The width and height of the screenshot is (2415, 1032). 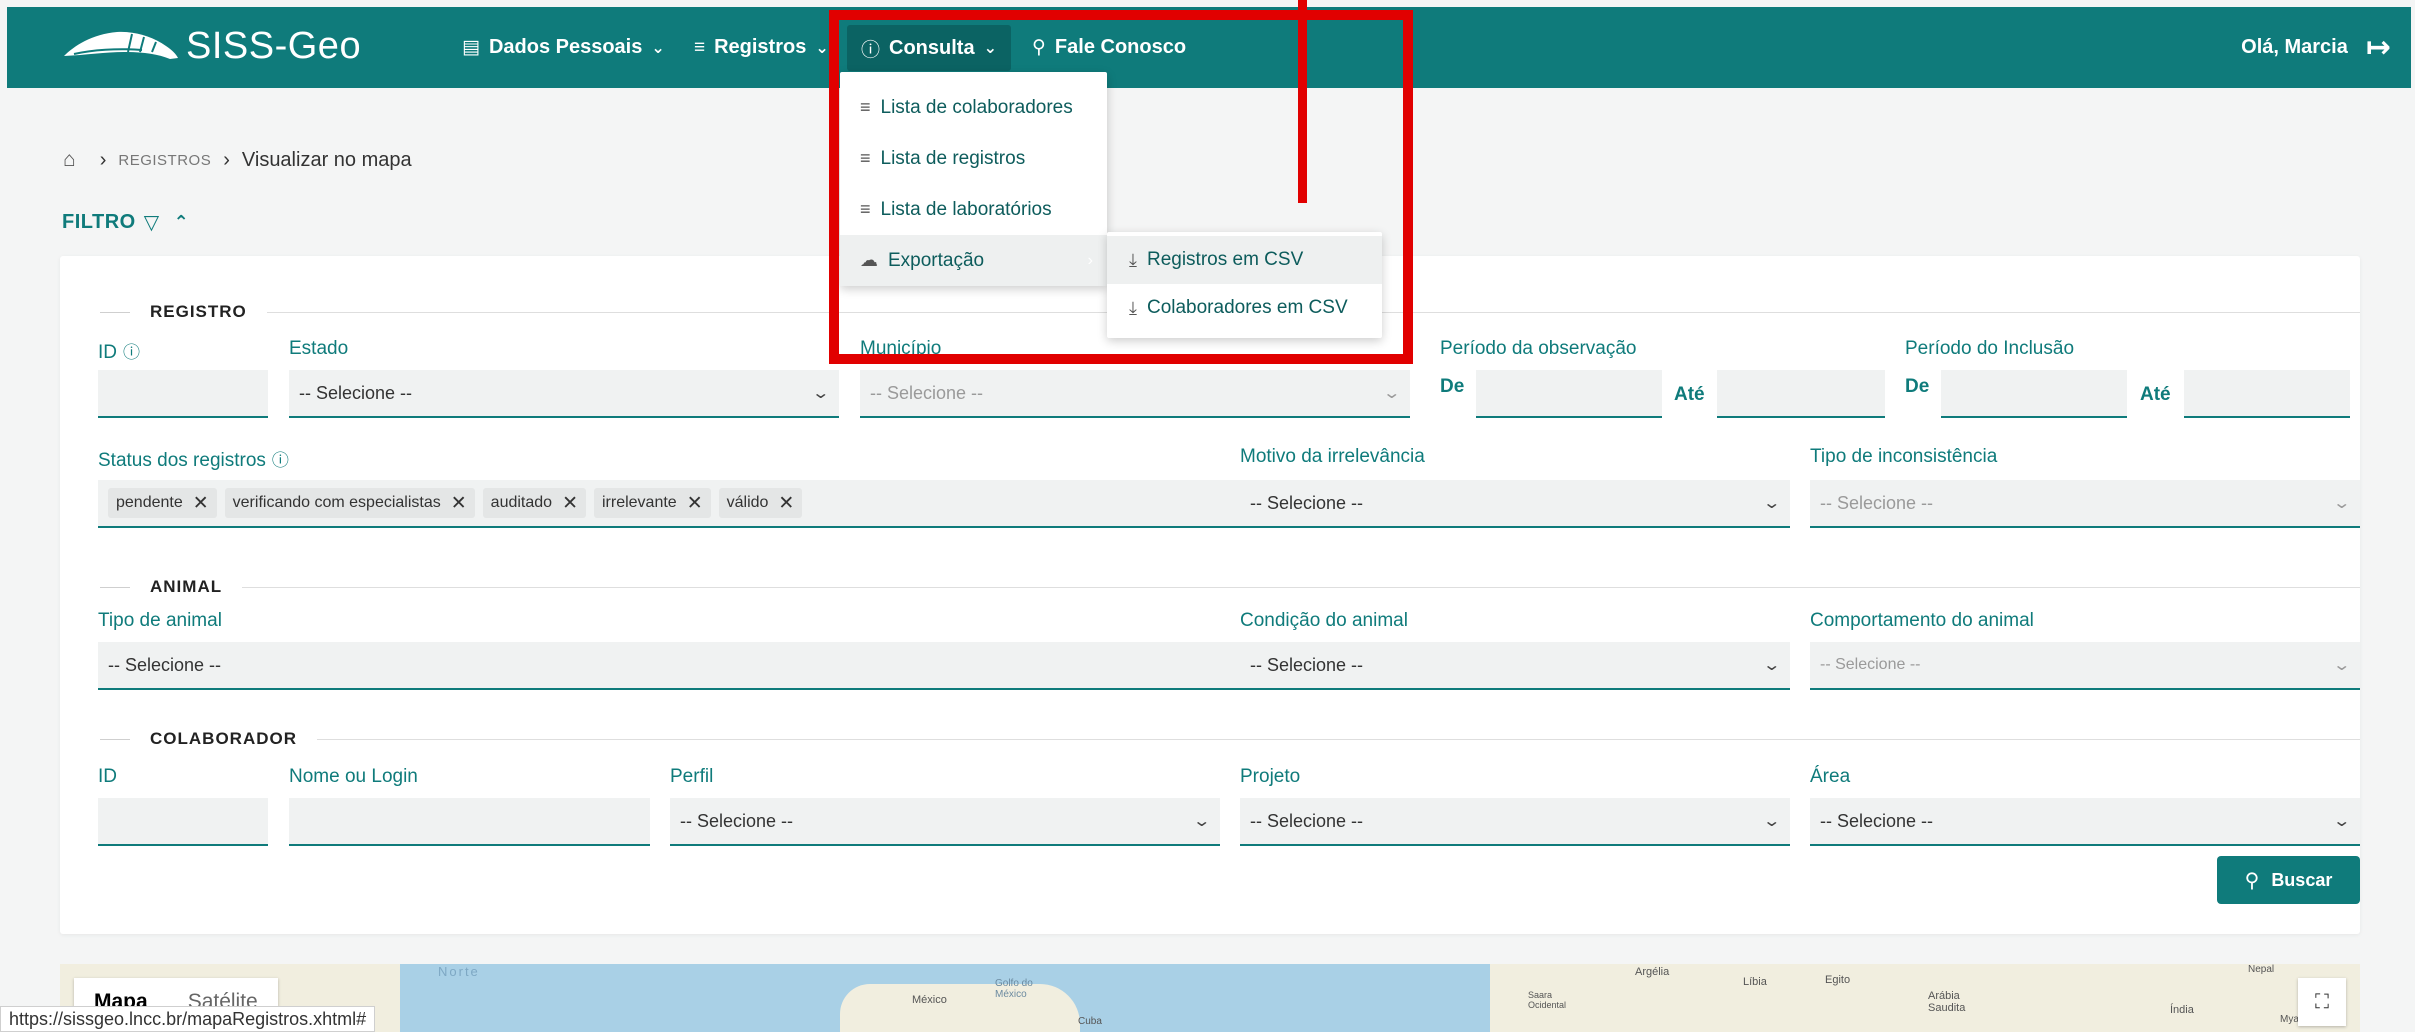 I want to click on list-icon: ≡, so click(x=700, y=47).